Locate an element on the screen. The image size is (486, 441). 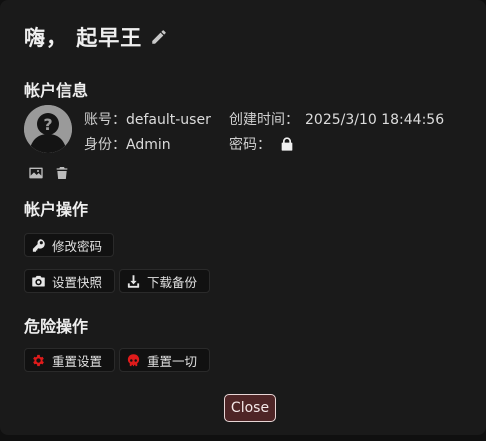
skull-icon is located at coordinates (133, 359).